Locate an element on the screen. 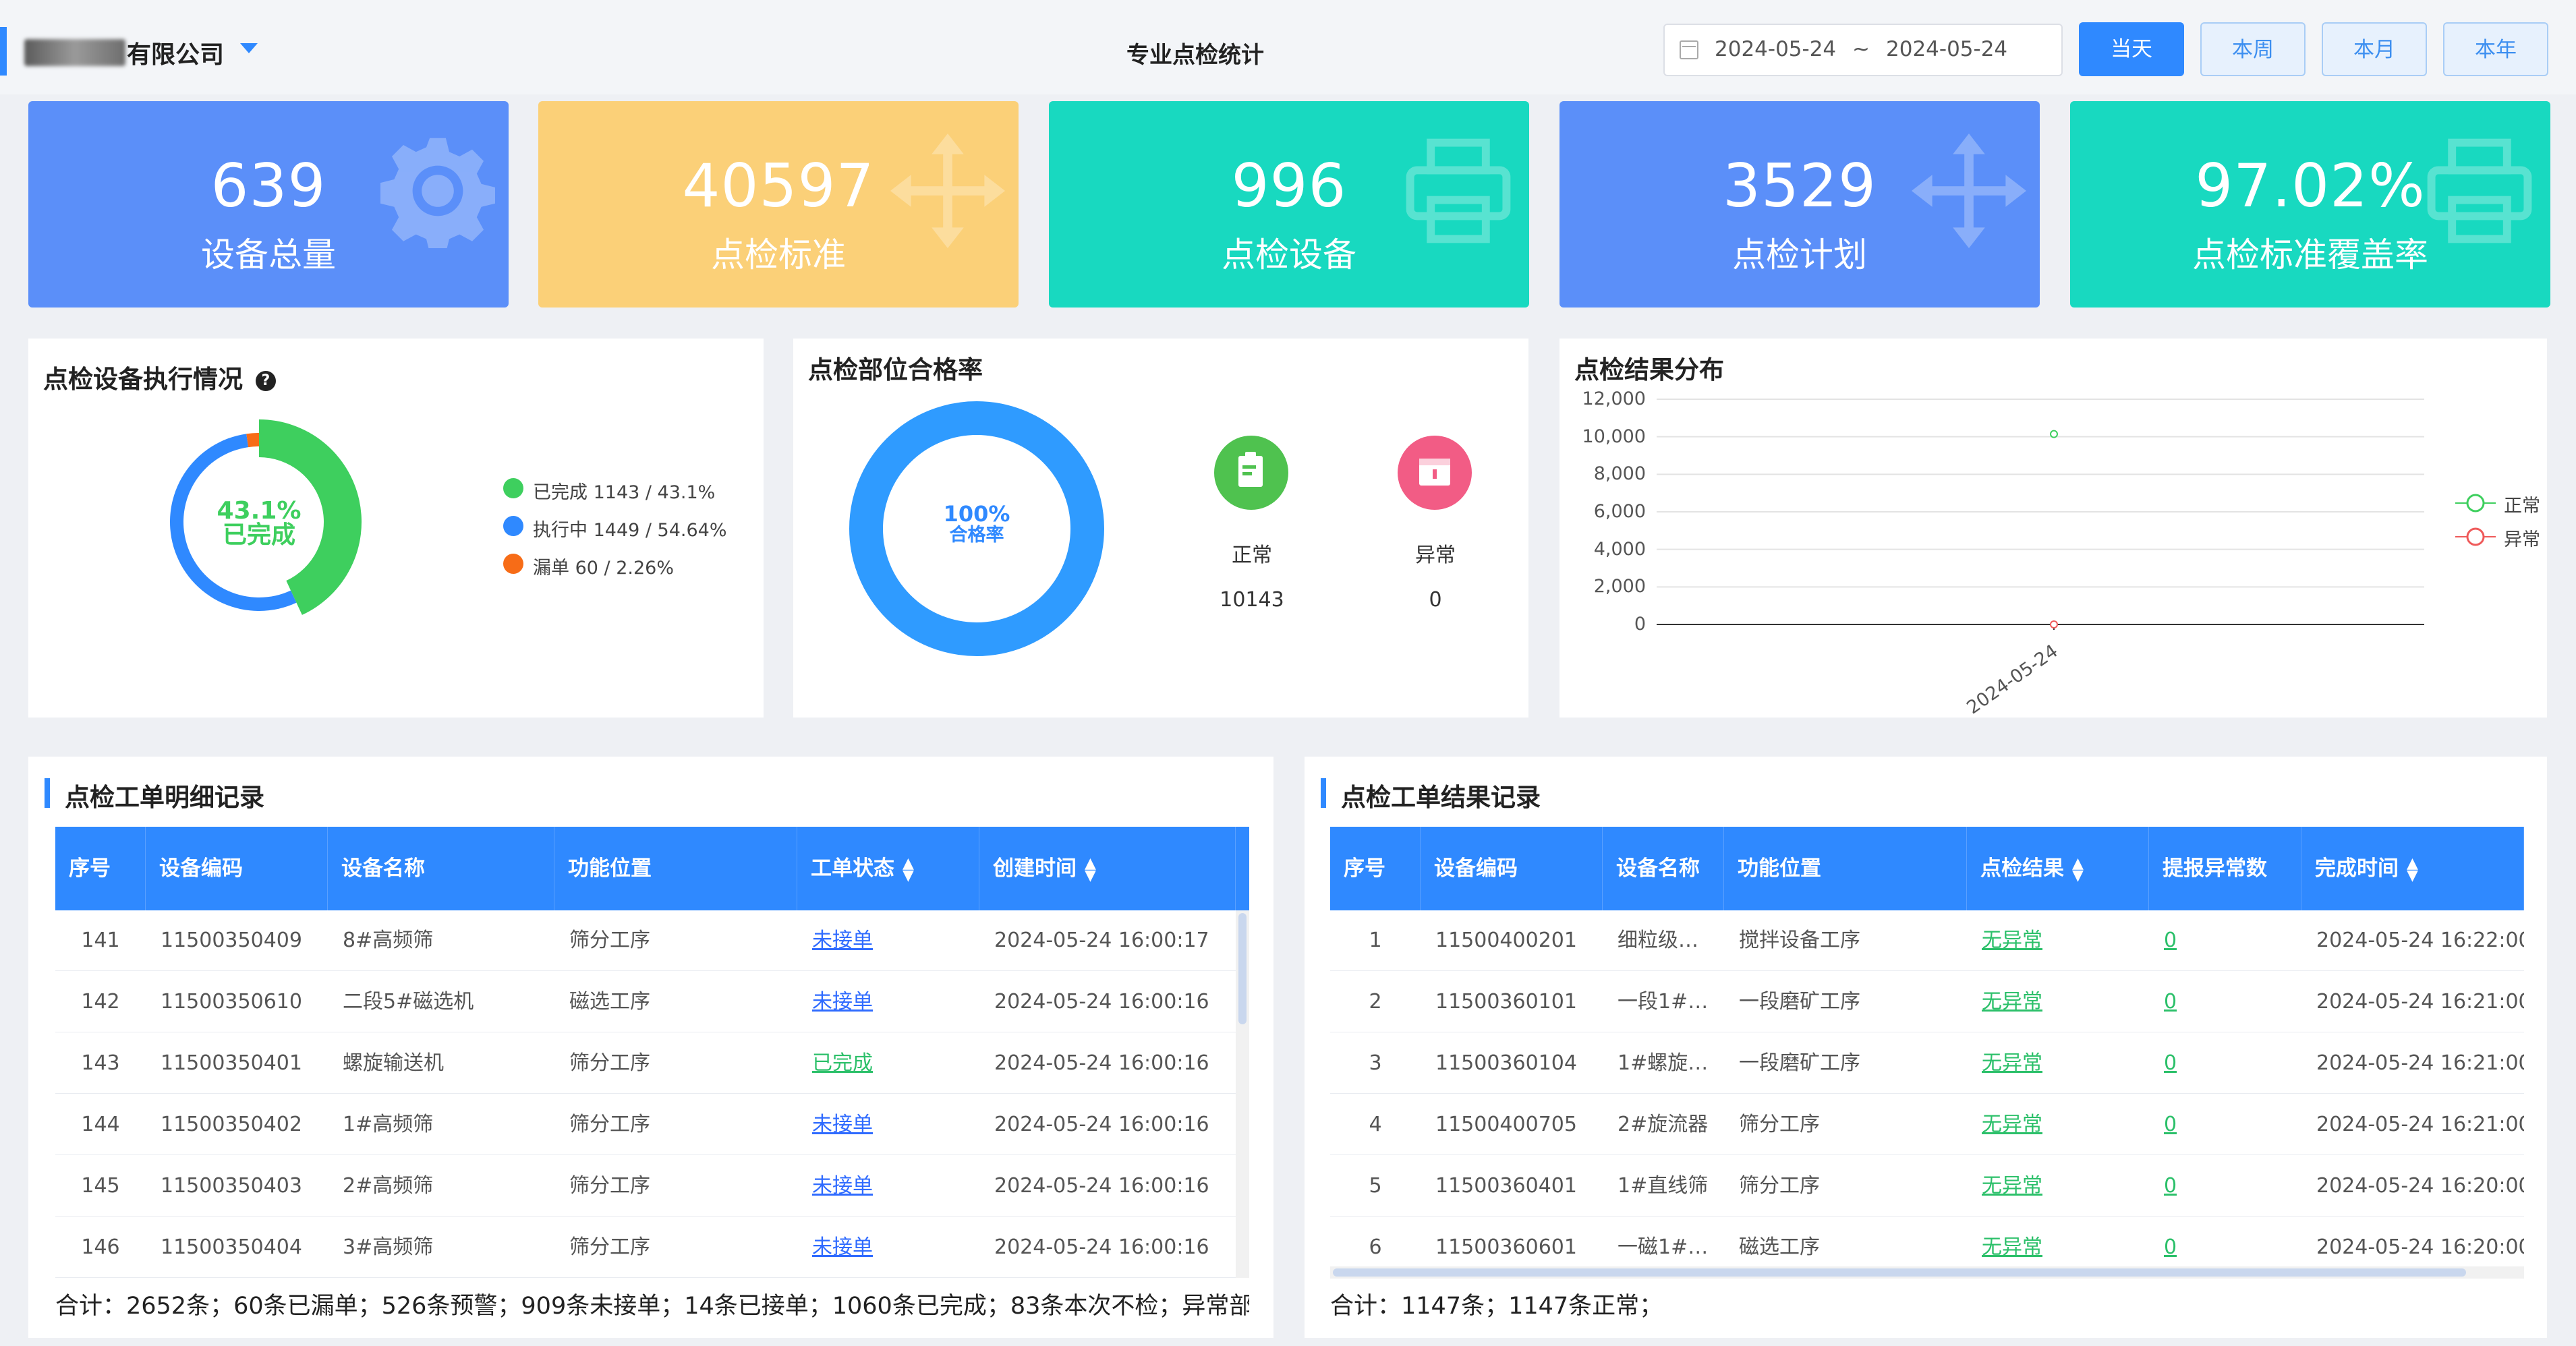 This screenshot has height=1346, width=2576. company-name-redacted is located at coordinates (74, 52).